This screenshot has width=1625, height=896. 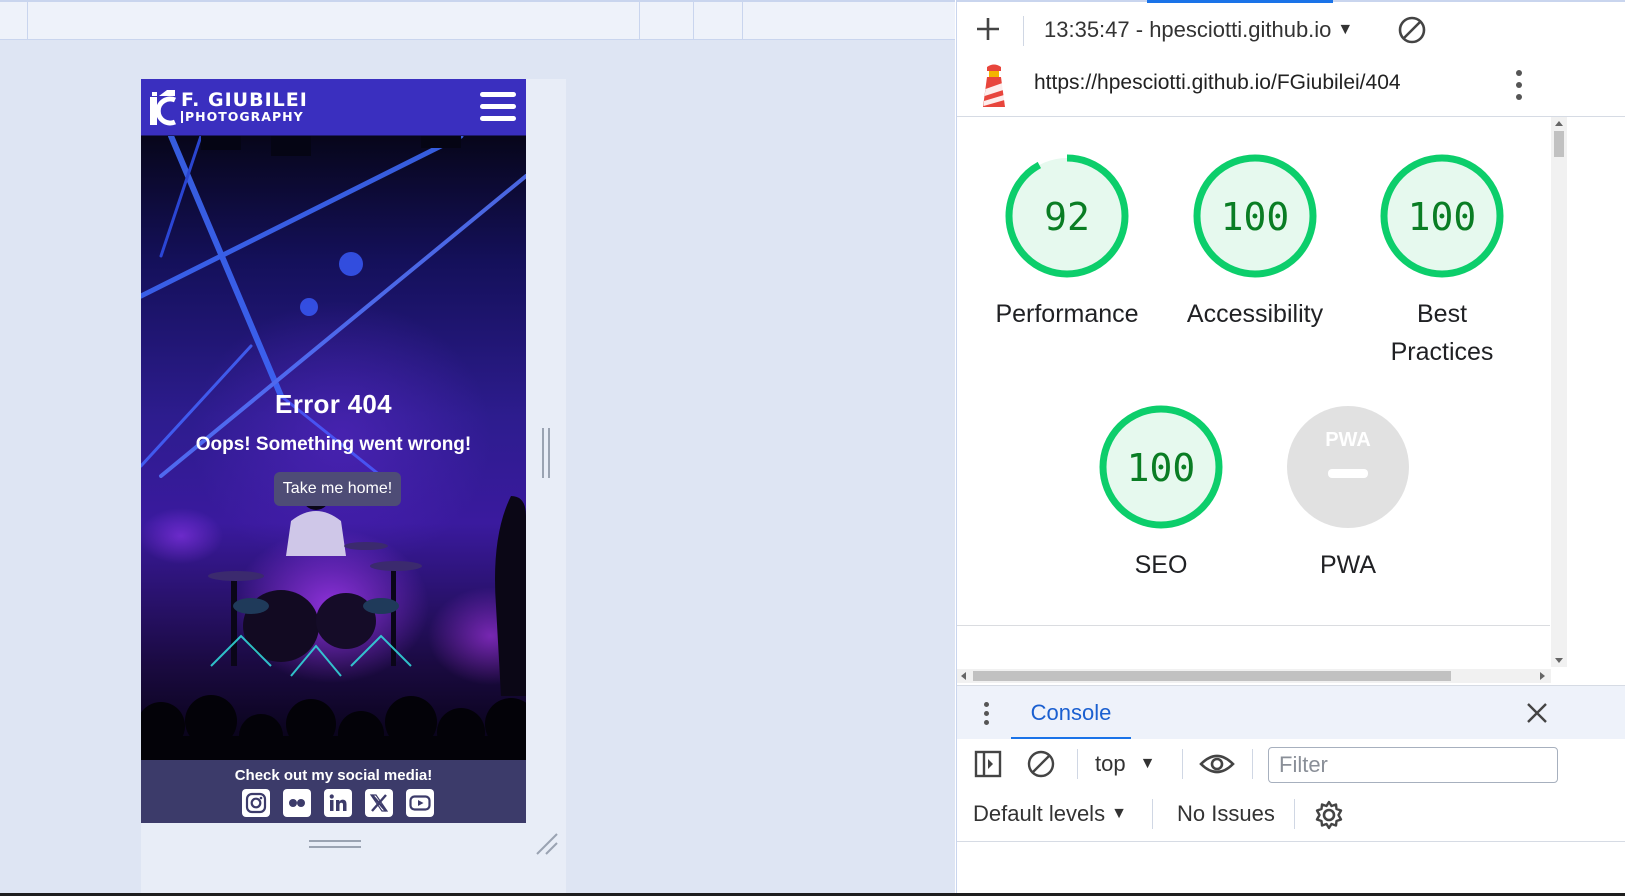 What do you see at coordinates (1071, 713) in the screenshot?
I see `tab-console: Console` at bounding box center [1071, 713].